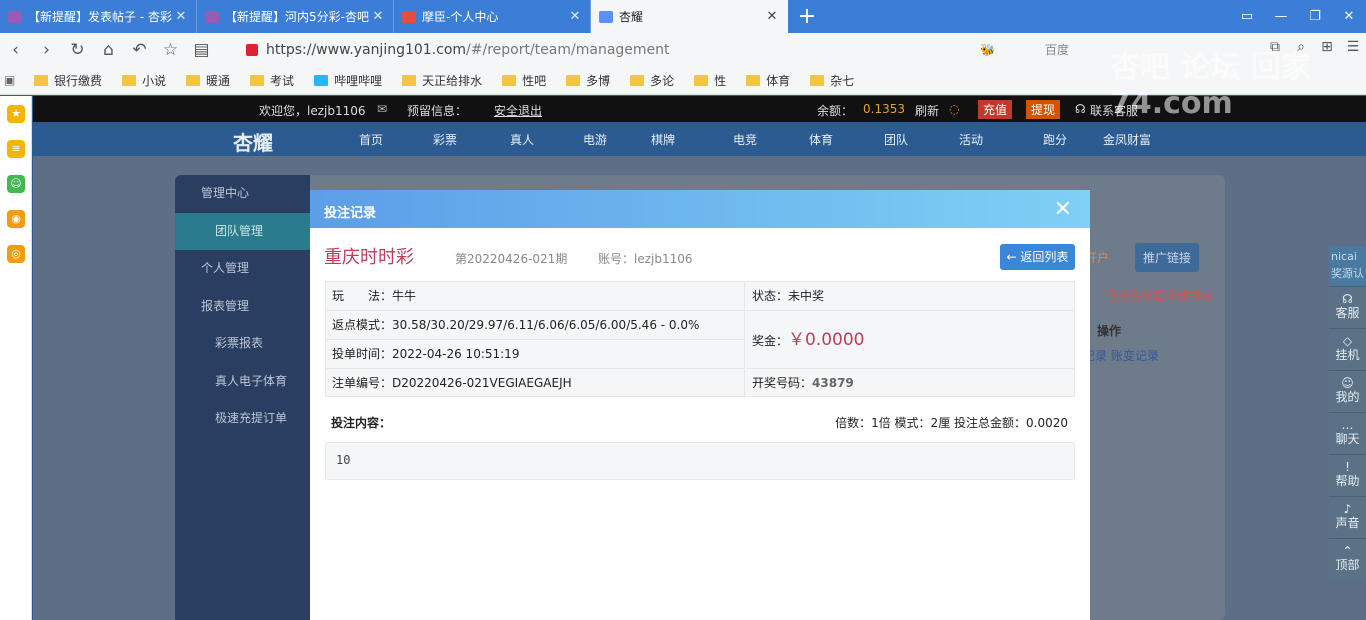 The image size is (1366, 620). Describe the element at coordinates (242, 231) in the screenshot. I see `sidebar-item-team: 团队管理` at that location.